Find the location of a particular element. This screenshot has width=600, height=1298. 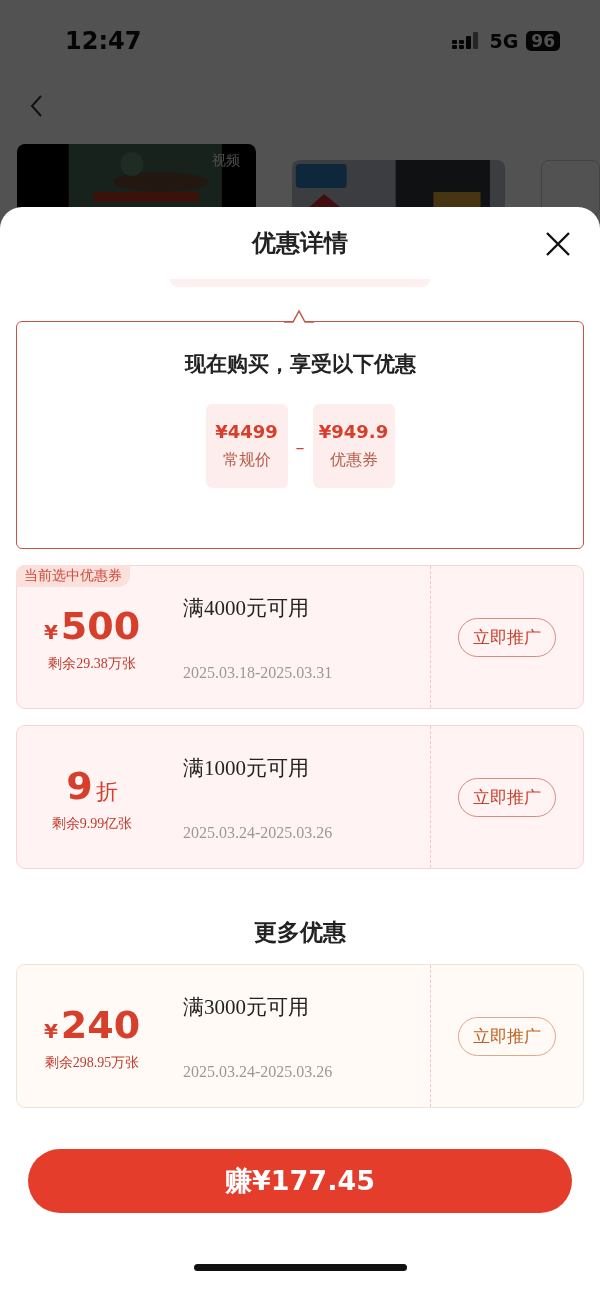

summary-heading: 现在购买，享受以下优惠 is located at coordinates (300, 364).